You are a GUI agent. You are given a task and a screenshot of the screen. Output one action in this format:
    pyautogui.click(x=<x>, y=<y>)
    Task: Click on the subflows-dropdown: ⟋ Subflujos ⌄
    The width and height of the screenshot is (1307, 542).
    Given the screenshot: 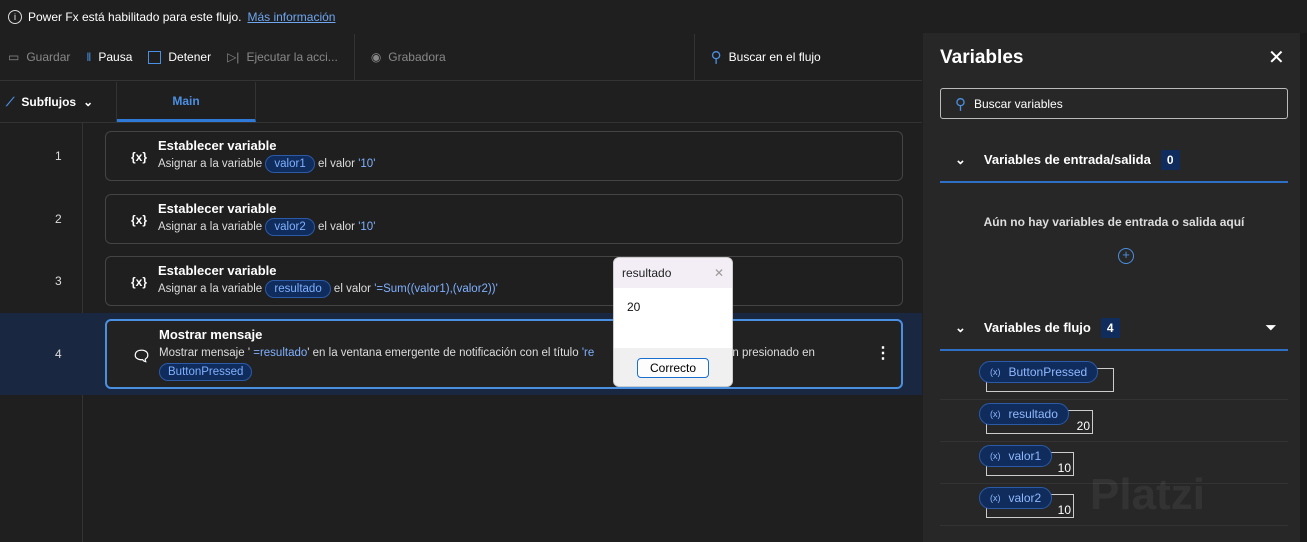 What is the action you would take?
    pyautogui.click(x=58, y=102)
    